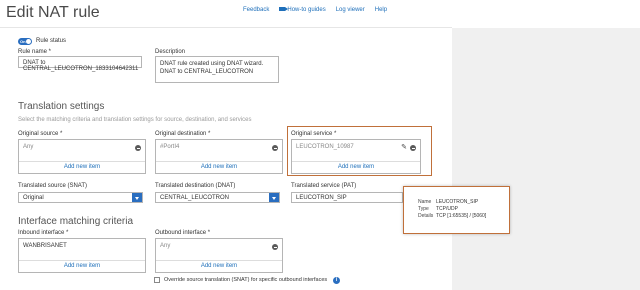 Image resolution: width=640 pixels, height=290 pixels. I want to click on inbound-interface-label: Inbound interface *, so click(43, 233).